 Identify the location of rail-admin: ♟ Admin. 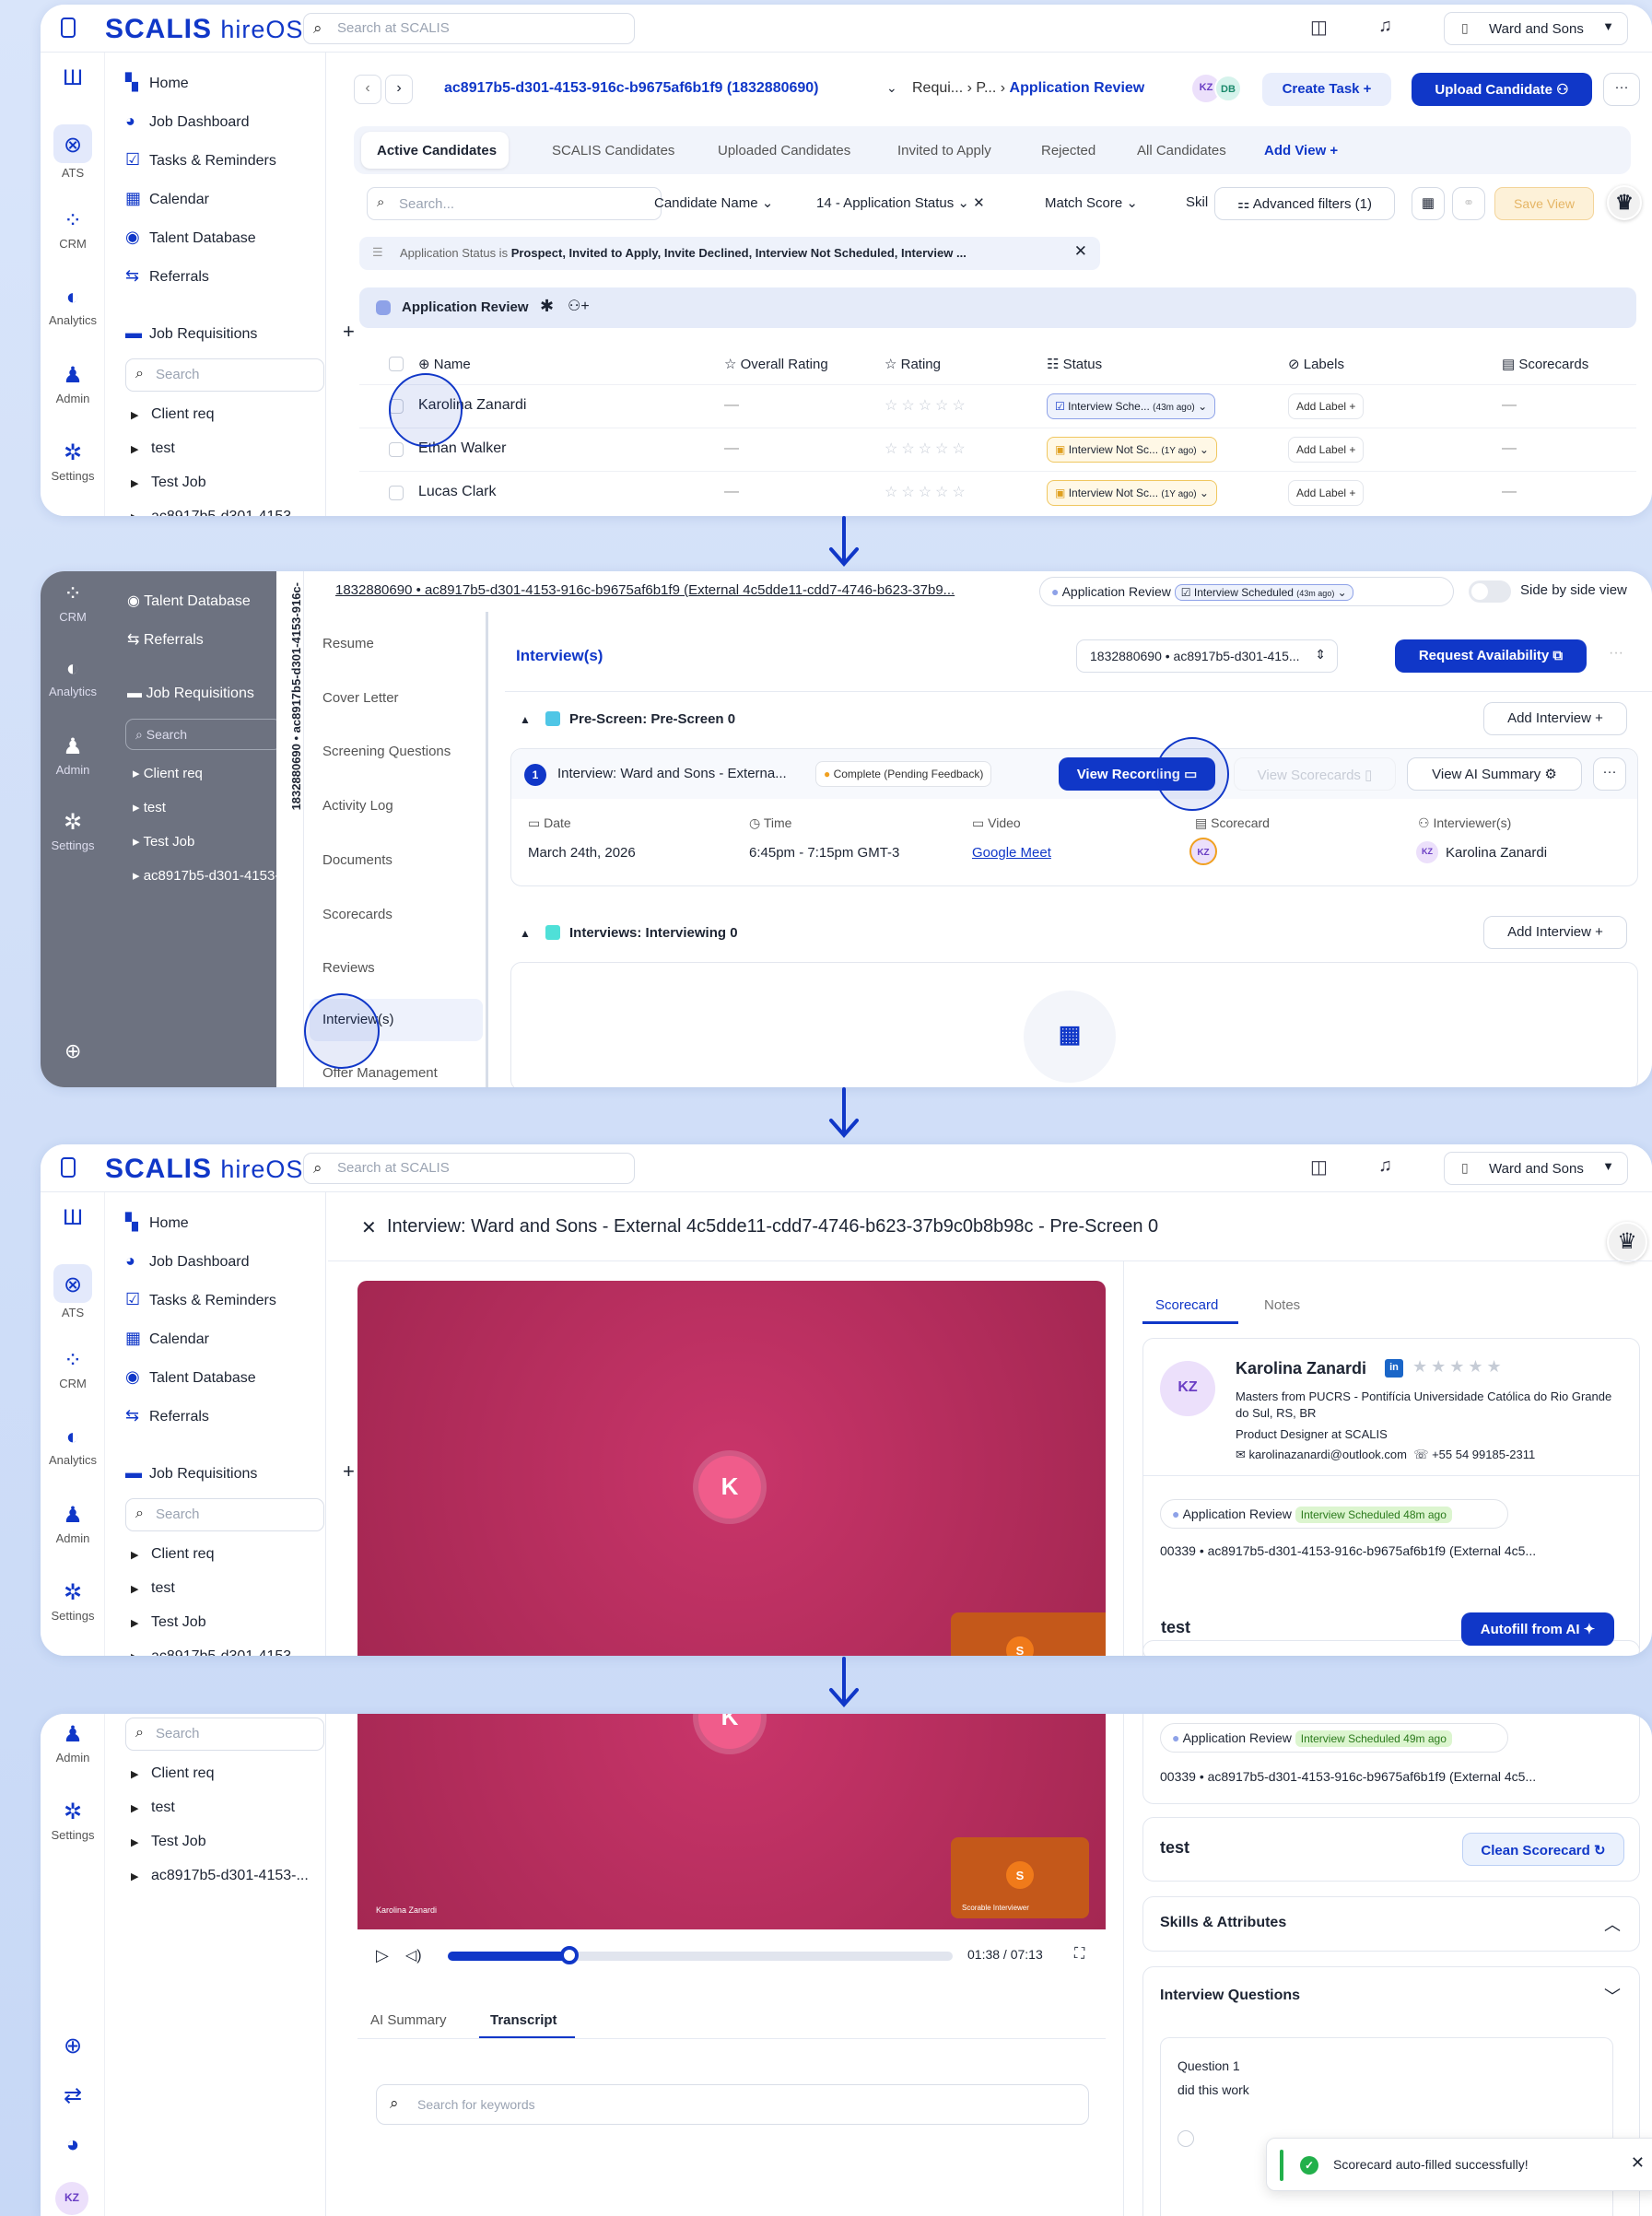
(73, 1524).